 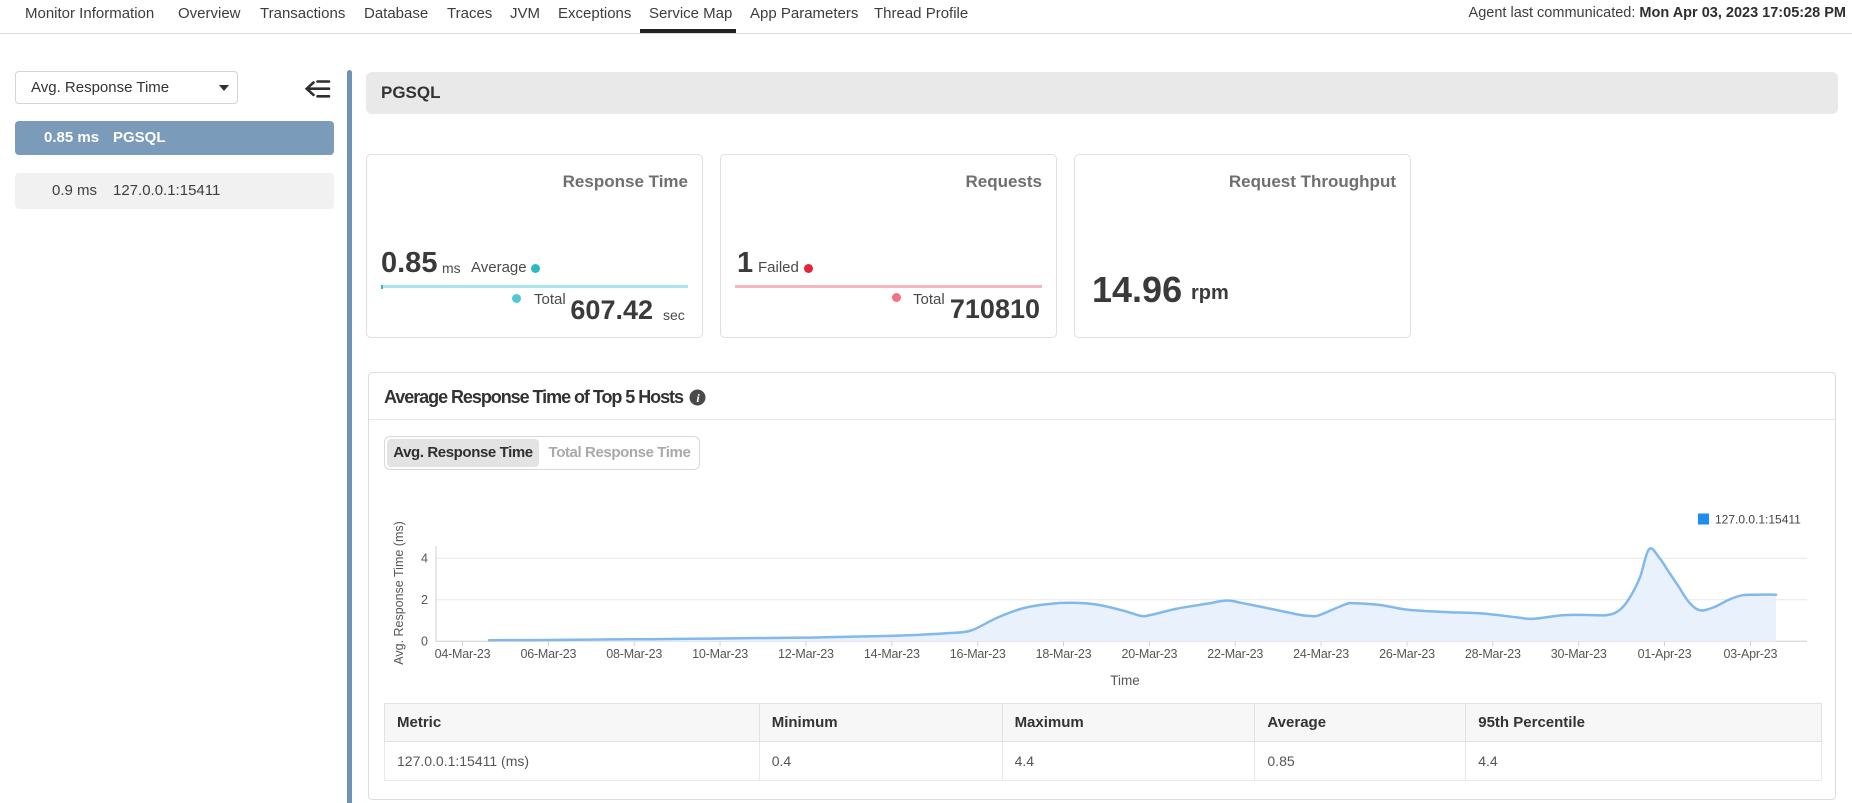 What do you see at coordinates (424, 642) in the screenshot?
I see `svg-text: 0` at bounding box center [424, 642].